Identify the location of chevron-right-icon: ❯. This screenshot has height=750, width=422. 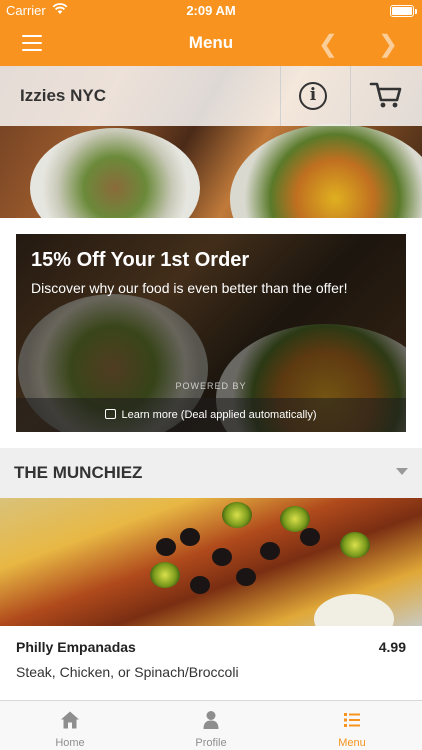
(388, 44).